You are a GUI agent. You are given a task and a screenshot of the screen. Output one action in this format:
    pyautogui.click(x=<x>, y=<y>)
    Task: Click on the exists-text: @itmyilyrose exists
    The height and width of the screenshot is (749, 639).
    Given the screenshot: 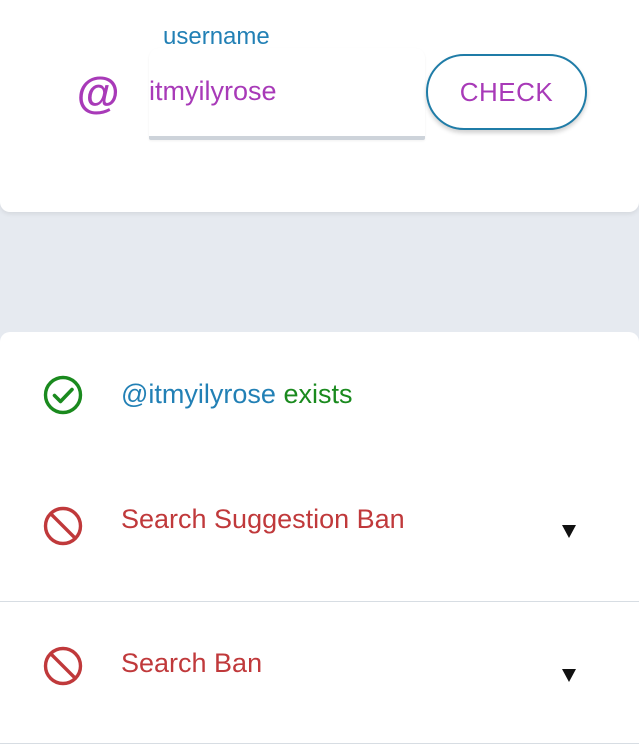 What is the action you would take?
    pyautogui.click(x=236, y=394)
    